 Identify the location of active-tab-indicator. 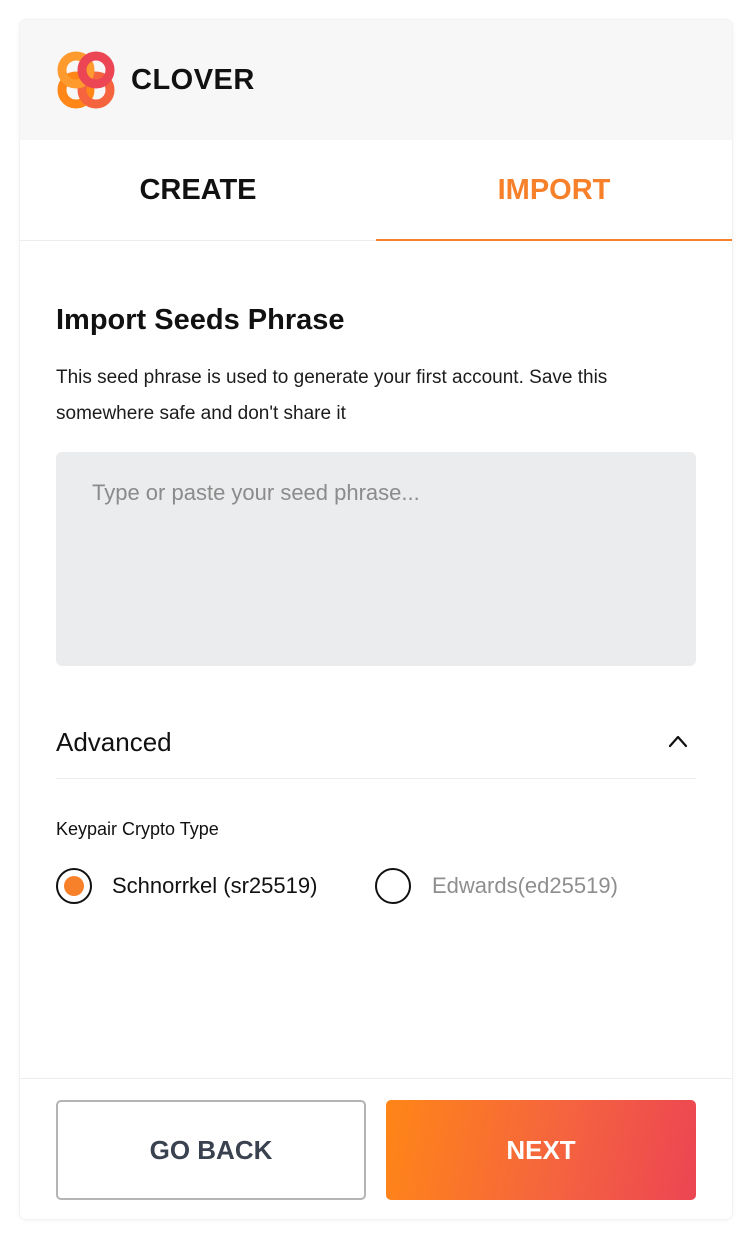
(554, 240).